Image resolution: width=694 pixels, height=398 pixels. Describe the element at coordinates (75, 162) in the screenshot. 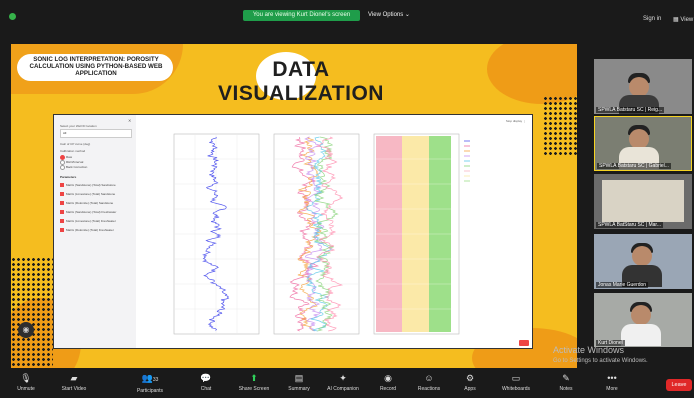

I see `radio-label: RHO/Interval` at that location.